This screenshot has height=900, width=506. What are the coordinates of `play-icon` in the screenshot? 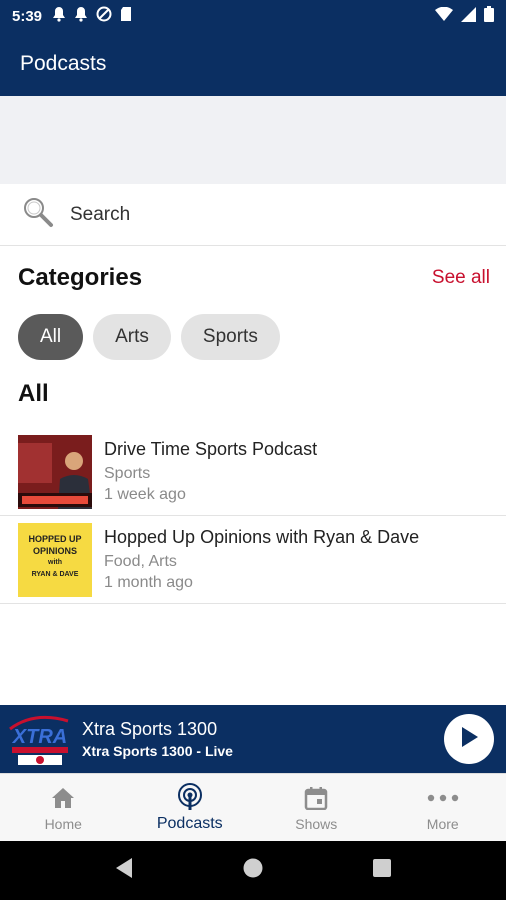 It's located at (469, 739).